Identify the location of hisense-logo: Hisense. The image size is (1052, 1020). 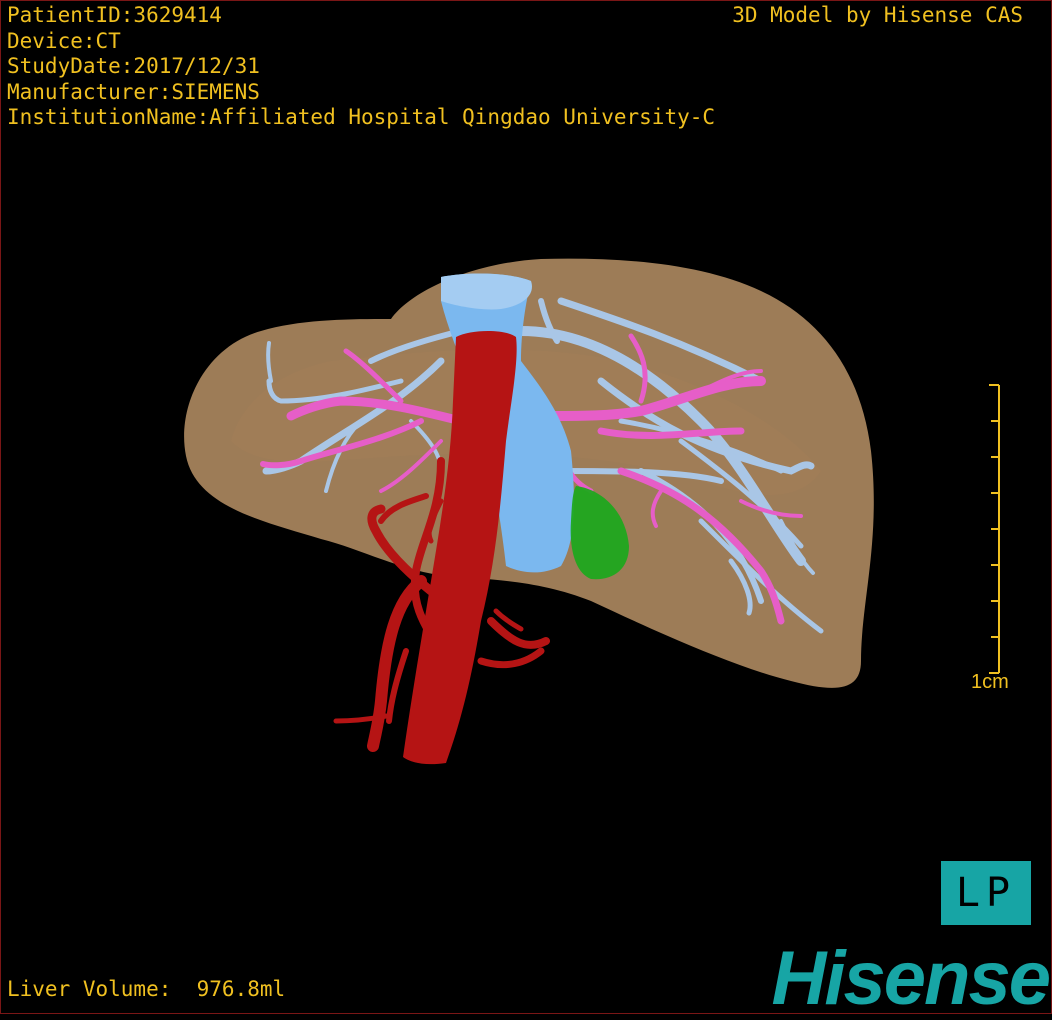
(911, 975).